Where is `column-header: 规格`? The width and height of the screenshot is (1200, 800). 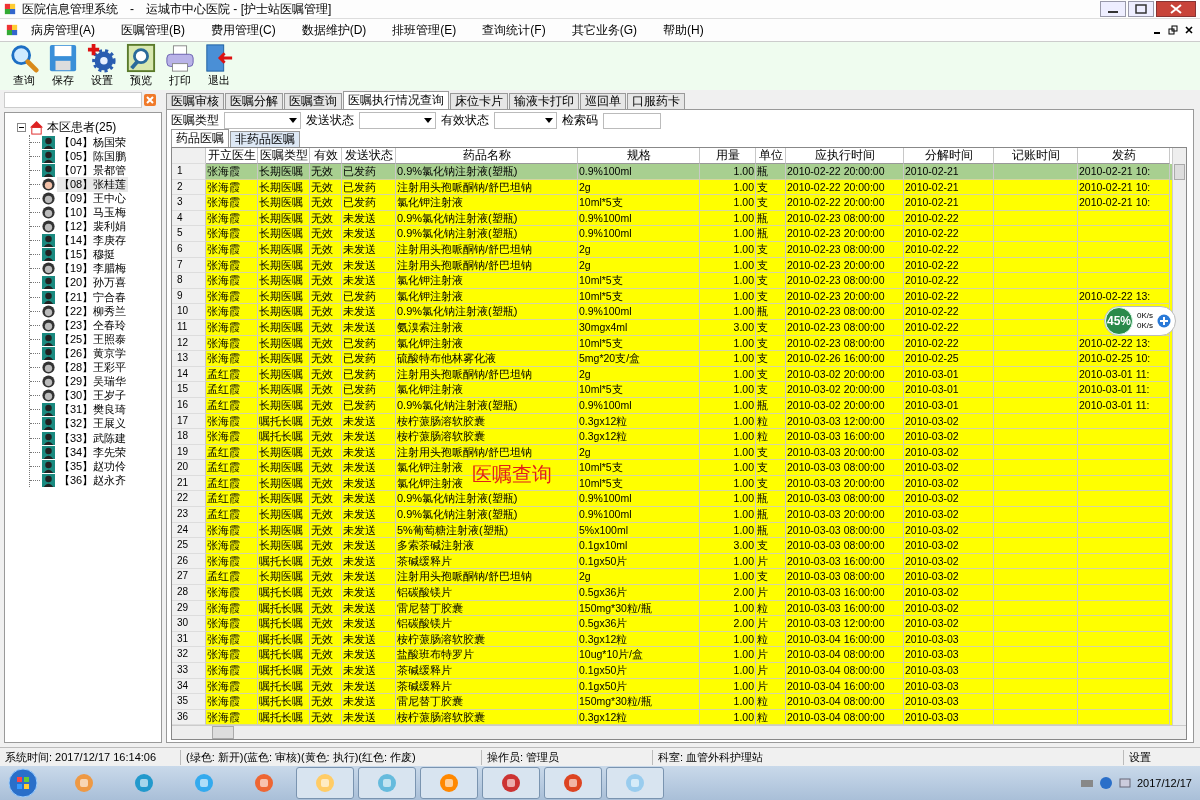
column-header: 规格 is located at coordinates (639, 156).